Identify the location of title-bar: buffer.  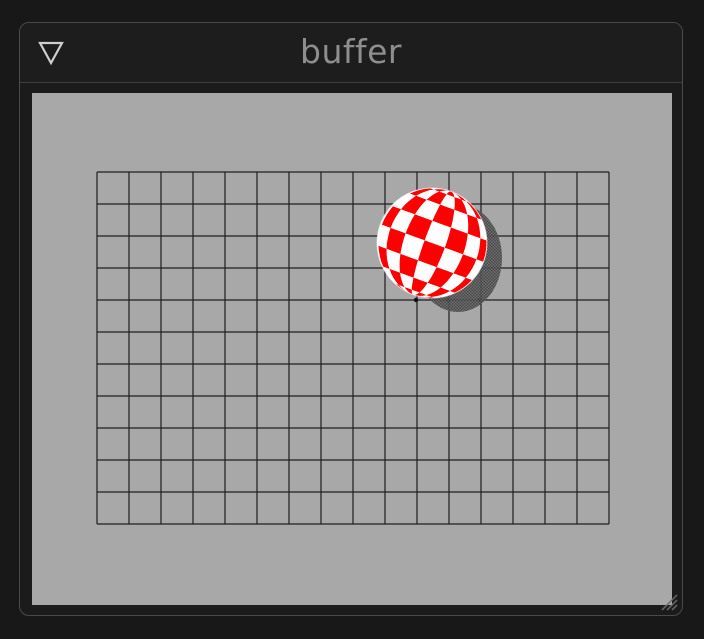
(351, 53).